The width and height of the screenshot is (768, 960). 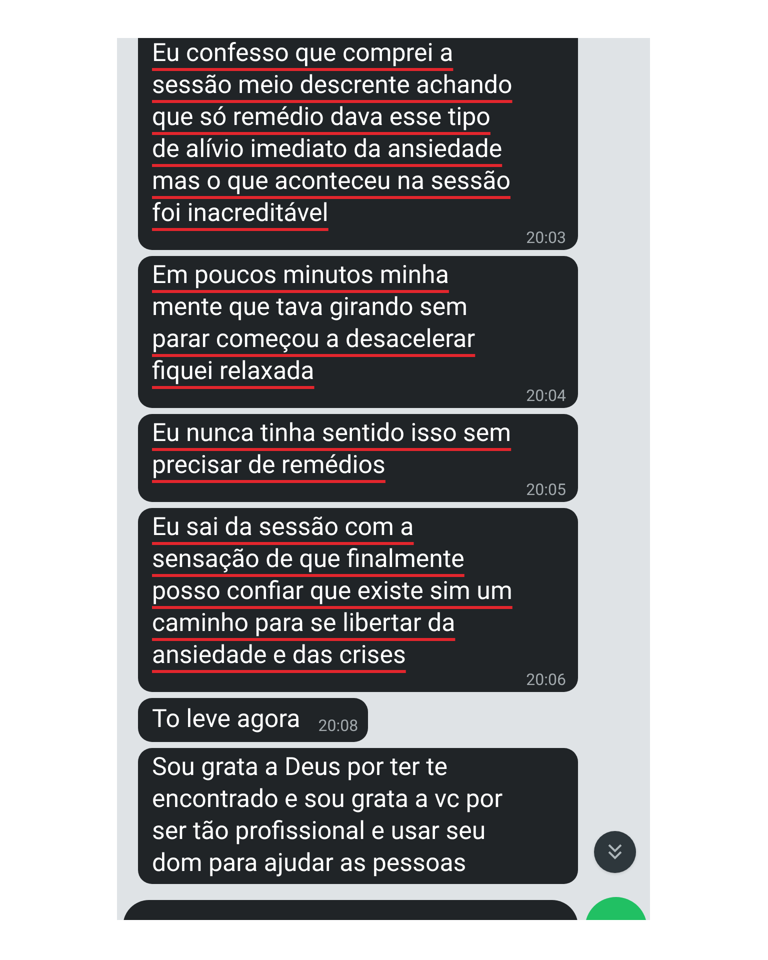 I want to click on message-text: Eu confesso que comprei a sessão meio descrente achando que só remédio dava esse tipo de alívio imediato da ansiedade mas o que aconteceu na sessão foi inacreditável, so click(x=332, y=134).